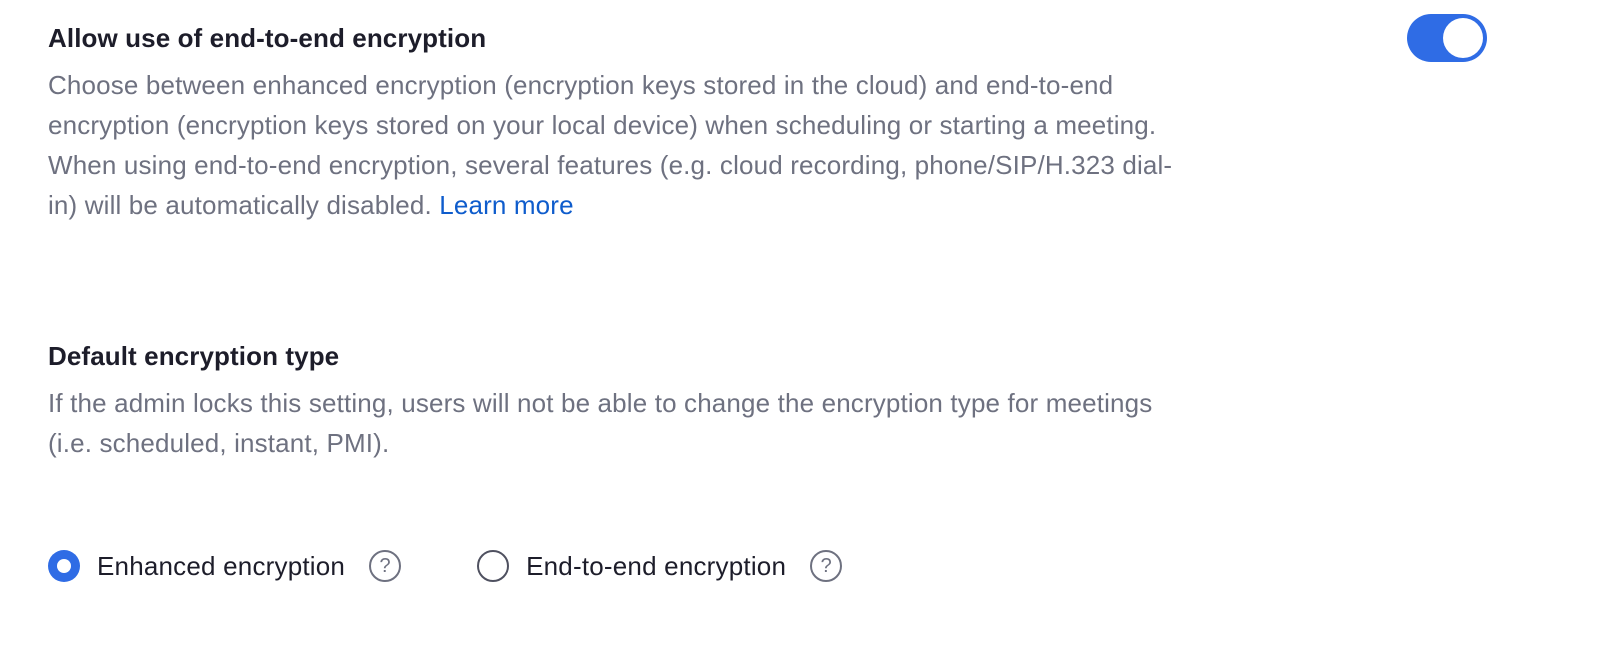 The image size is (1600, 653). What do you see at coordinates (1463, 38) in the screenshot?
I see `toggle-knob` at bounding box center [1463, 38].